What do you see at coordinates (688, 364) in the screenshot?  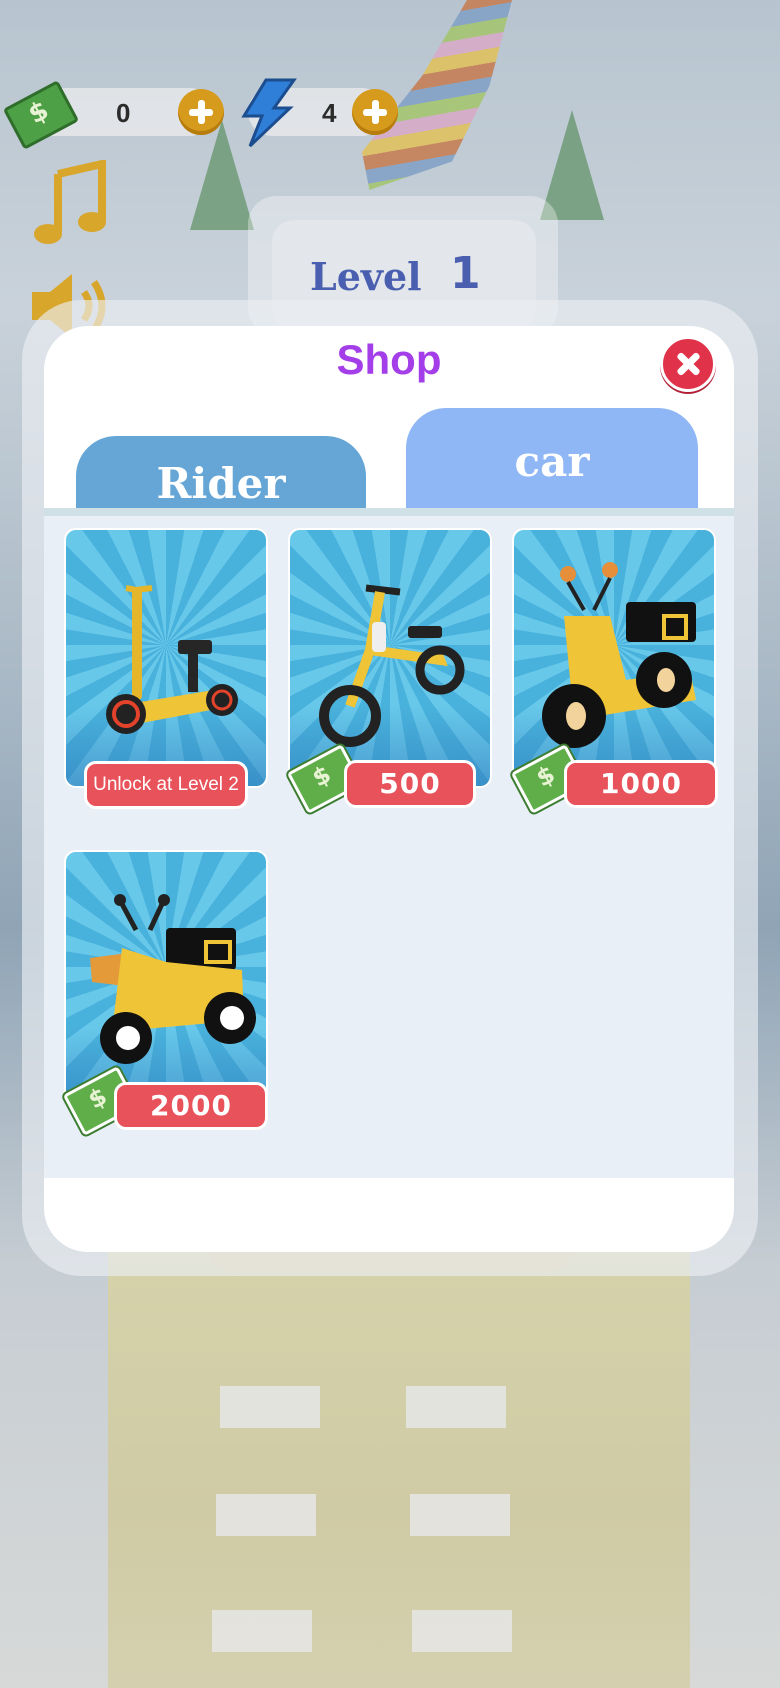 I see `close-button` at bounding box center [688, 364].